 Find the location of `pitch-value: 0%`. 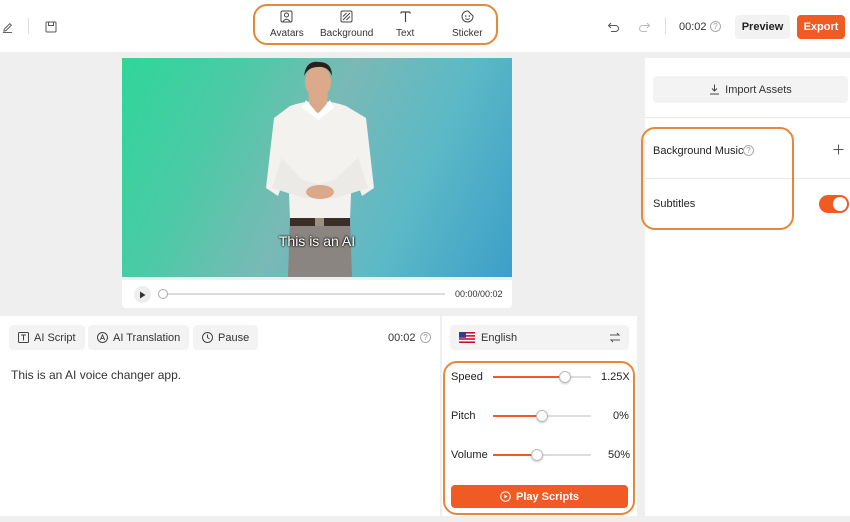

pitch-value: 0% is located at coordinates (621, 416).